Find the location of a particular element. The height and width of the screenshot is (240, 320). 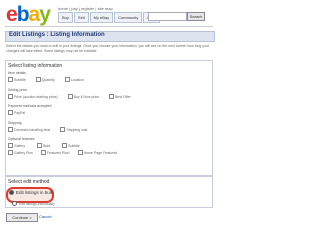

shipping-options: Domestic handling time Shipping cost is located at coordinates (47, 129).